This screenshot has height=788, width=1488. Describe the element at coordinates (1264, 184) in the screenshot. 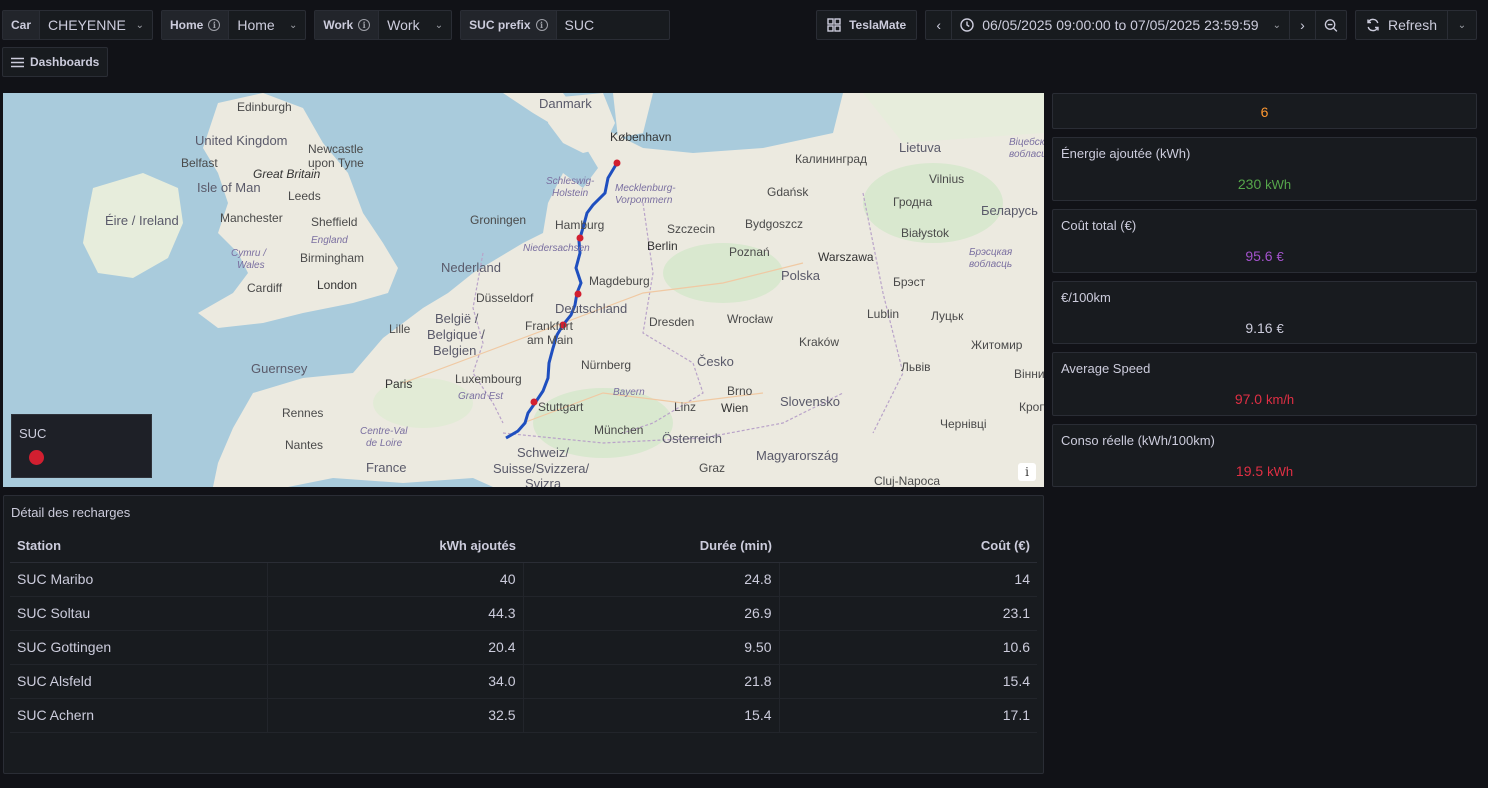

I see `stat-value: 230 kWh` at that location.